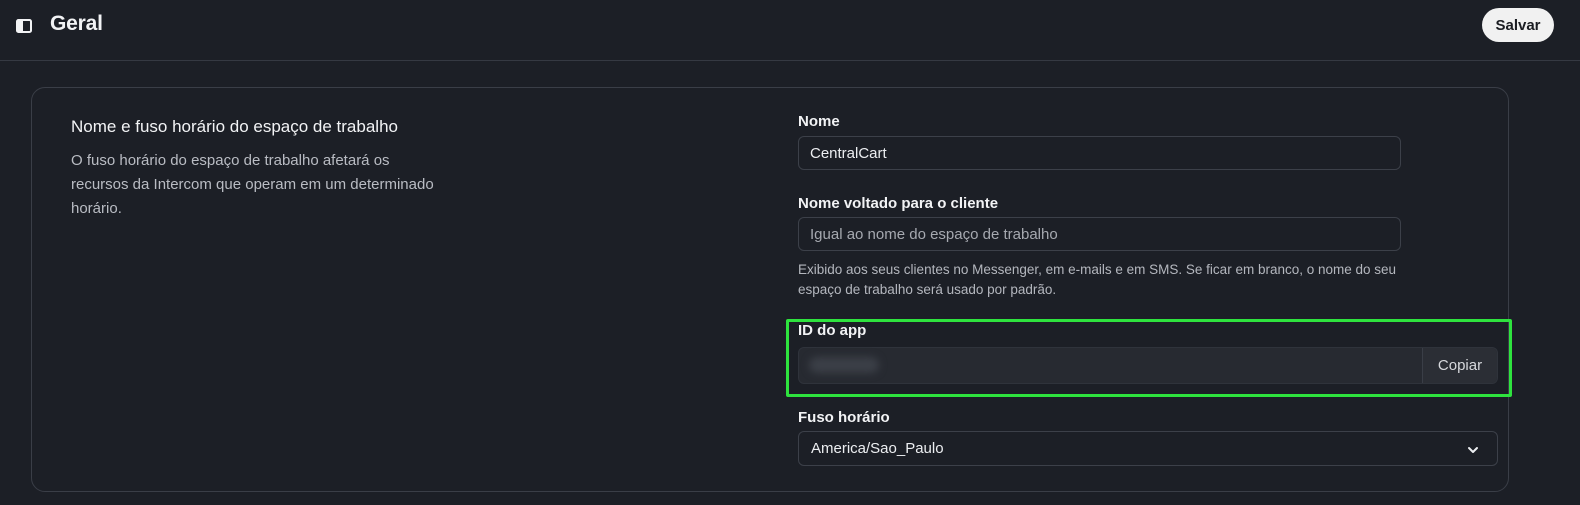  What do you see at coordinates (877, 448) in the screenshot?
I see `timezone-value: America/Sao_Paulo` at bounding box center [877, 448].